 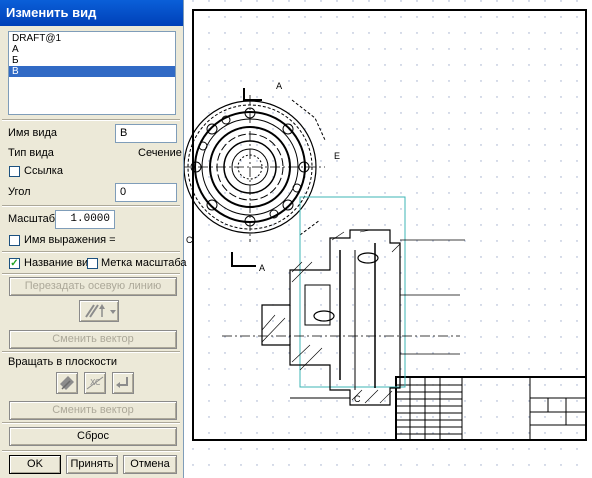 What do you see at coordinates (32, 219) in the screenshot?
I see `scale-label: Масштаб` at bounding box center [32, 219].